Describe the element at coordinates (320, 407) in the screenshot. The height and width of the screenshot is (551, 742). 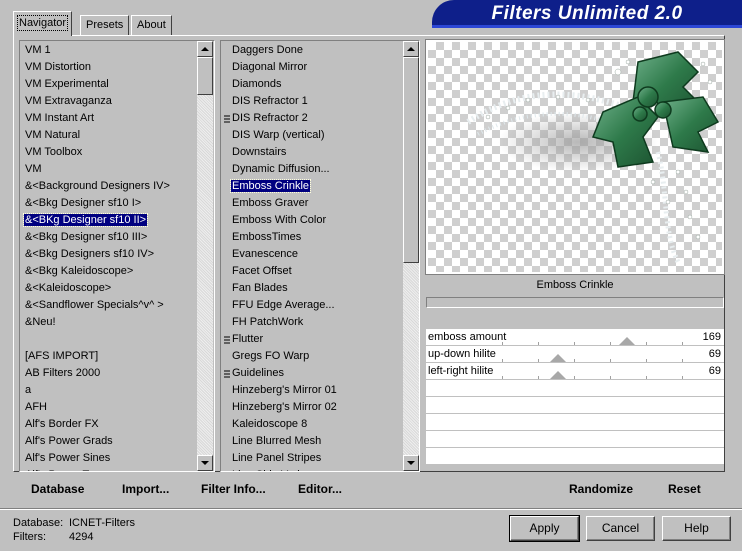
I see `filter-item: Hinzeberg's Mirror 02` at that location.